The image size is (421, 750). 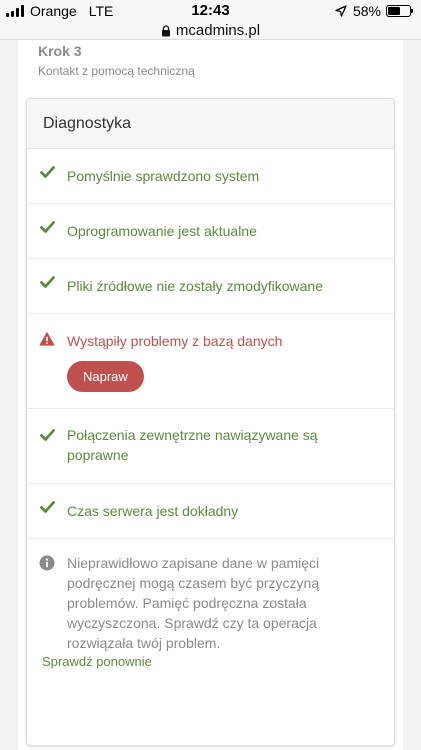 What do you see at coordinates (210, 361) in the screenshot?
I see `diagnostic-item-database: Wystąpiły problemy z bazą danych Napraw` at bounding box center [210, 361].